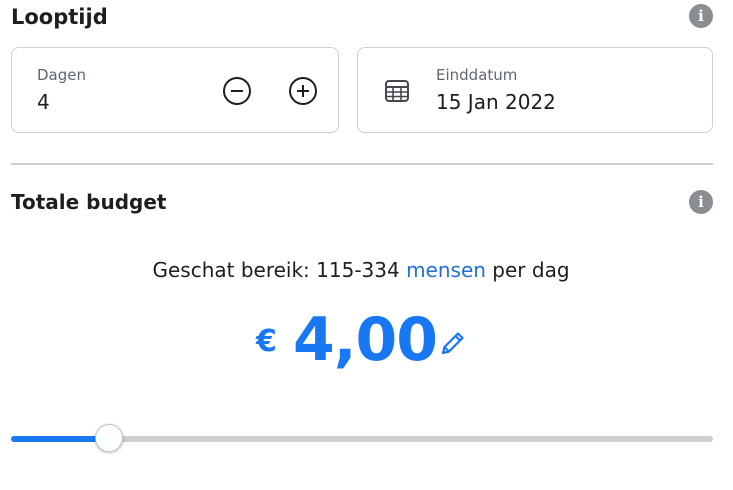  I want to click on reach-suffix: per dag, so click(527, 270).